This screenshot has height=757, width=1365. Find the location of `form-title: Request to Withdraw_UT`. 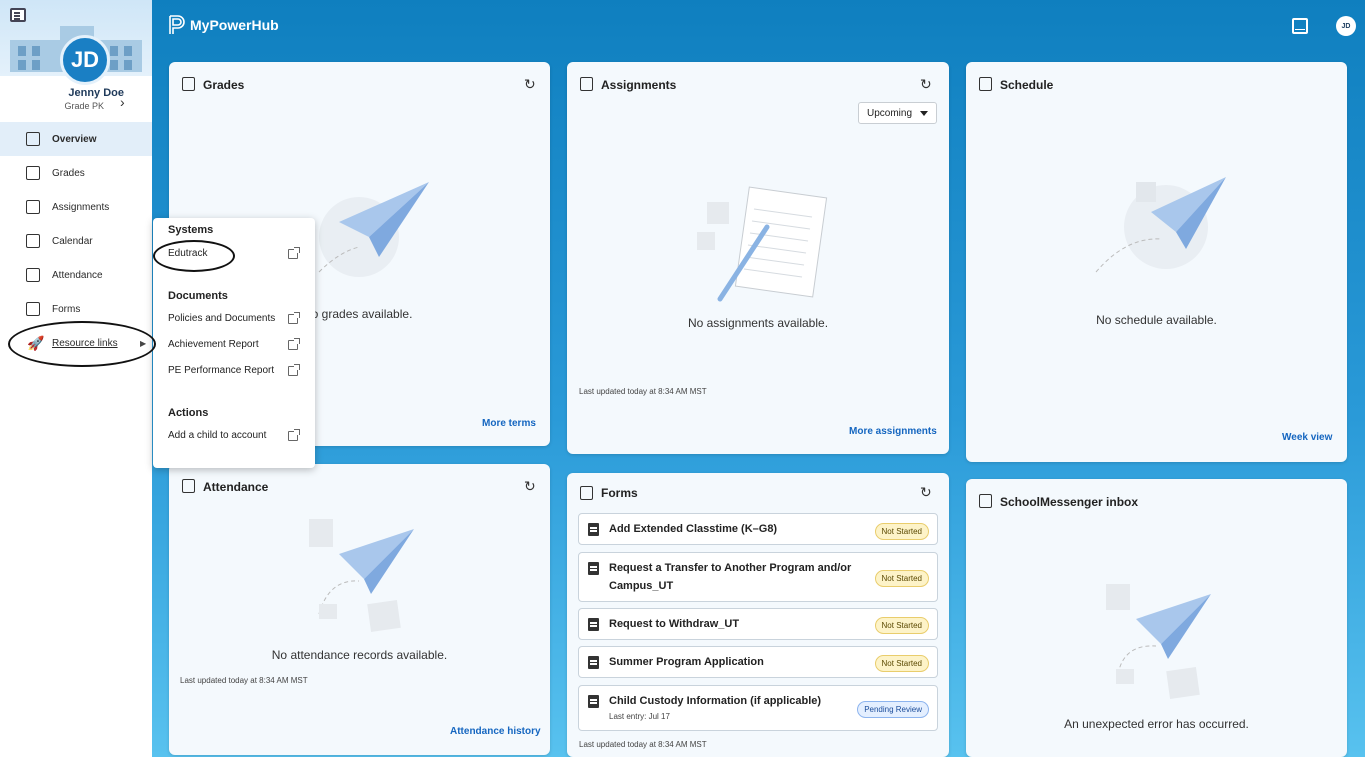

form-title: Request to Withdraw_UT is located at coordinates (674, 624).